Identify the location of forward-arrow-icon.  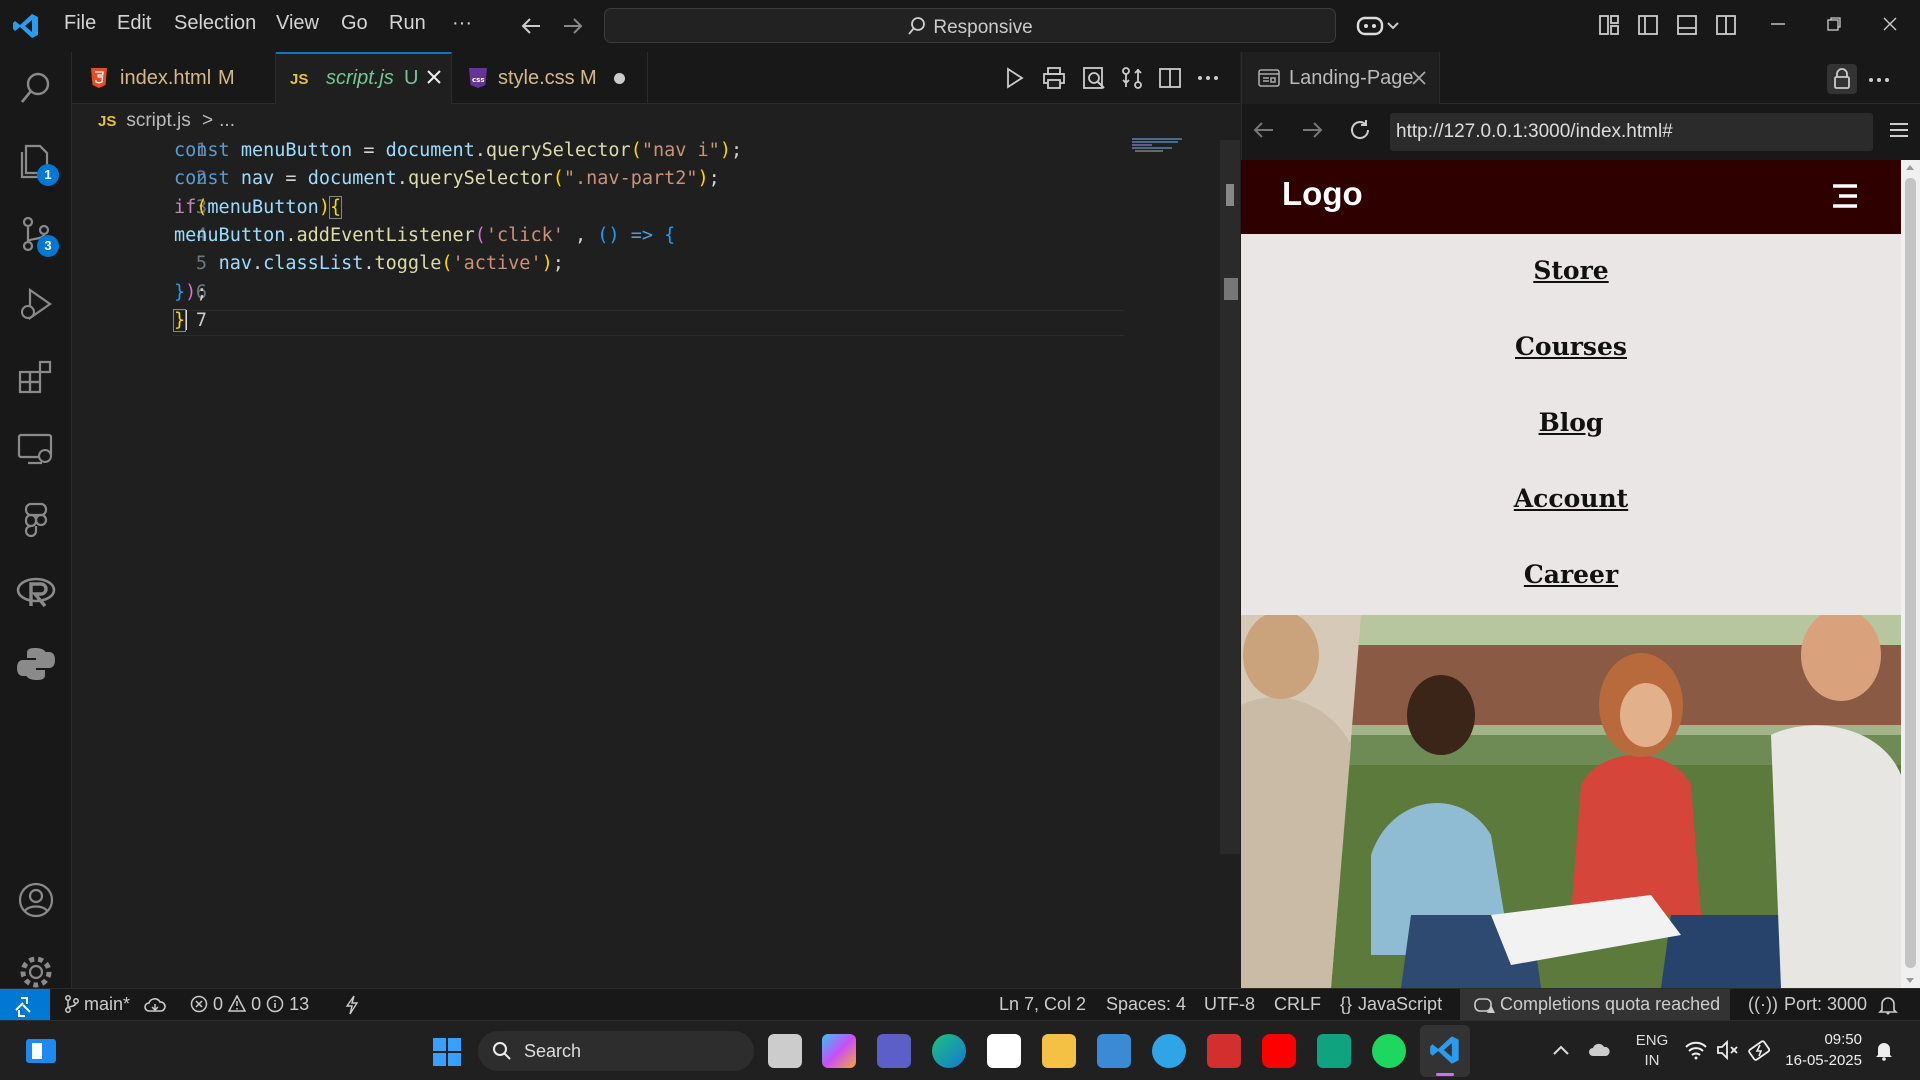
(572, 26).